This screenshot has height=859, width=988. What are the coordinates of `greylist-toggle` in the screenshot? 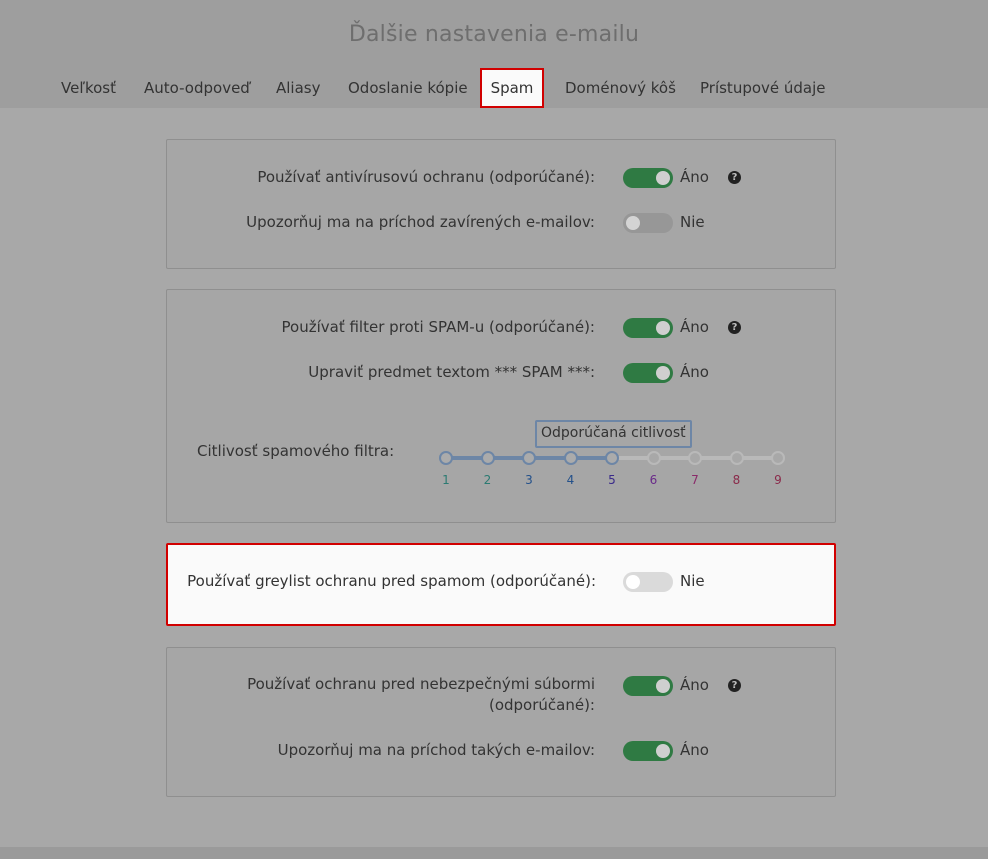 It's located at (648, 582).